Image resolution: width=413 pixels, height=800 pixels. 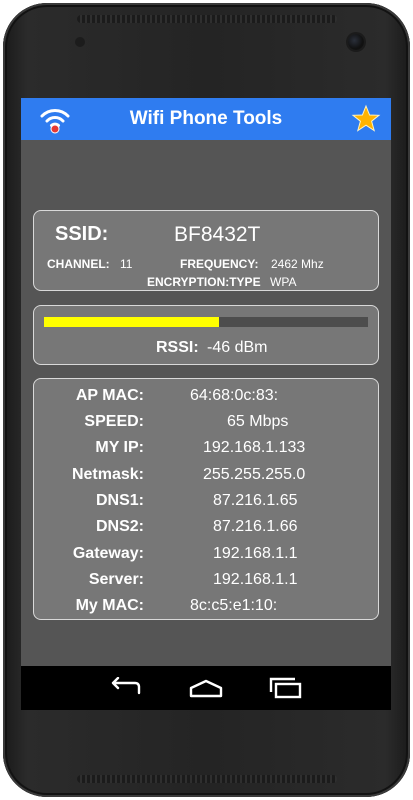 What do you see at coordinates (206, 335) in the screenshot?
I see `signal-card: RSSI: -46 dBm` at bounding box center [206, 335].